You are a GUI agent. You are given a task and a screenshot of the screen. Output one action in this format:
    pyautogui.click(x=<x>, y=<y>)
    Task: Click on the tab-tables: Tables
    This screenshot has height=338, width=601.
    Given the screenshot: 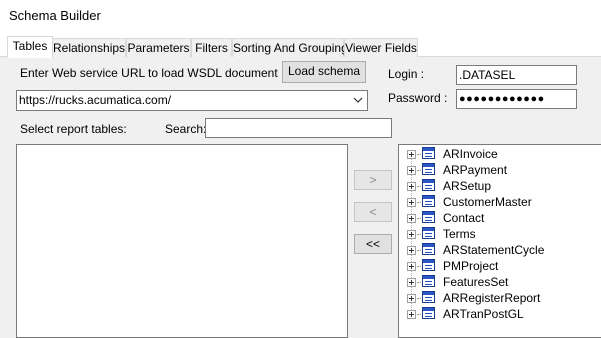 What is the action you would take?
    pyautogui.click(x=30, y=47)
    